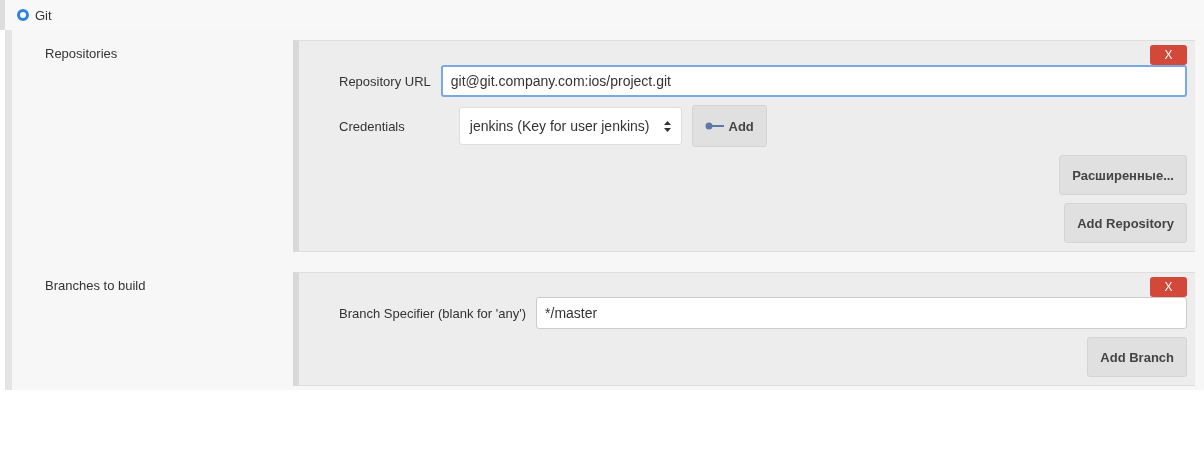 The width and height of the screenshot is (1204, 459). Describe the element at coordinates (813, 81) in the screenshot. I see `repository-url-field: git@git.company.com:ios/project.git` at that location.